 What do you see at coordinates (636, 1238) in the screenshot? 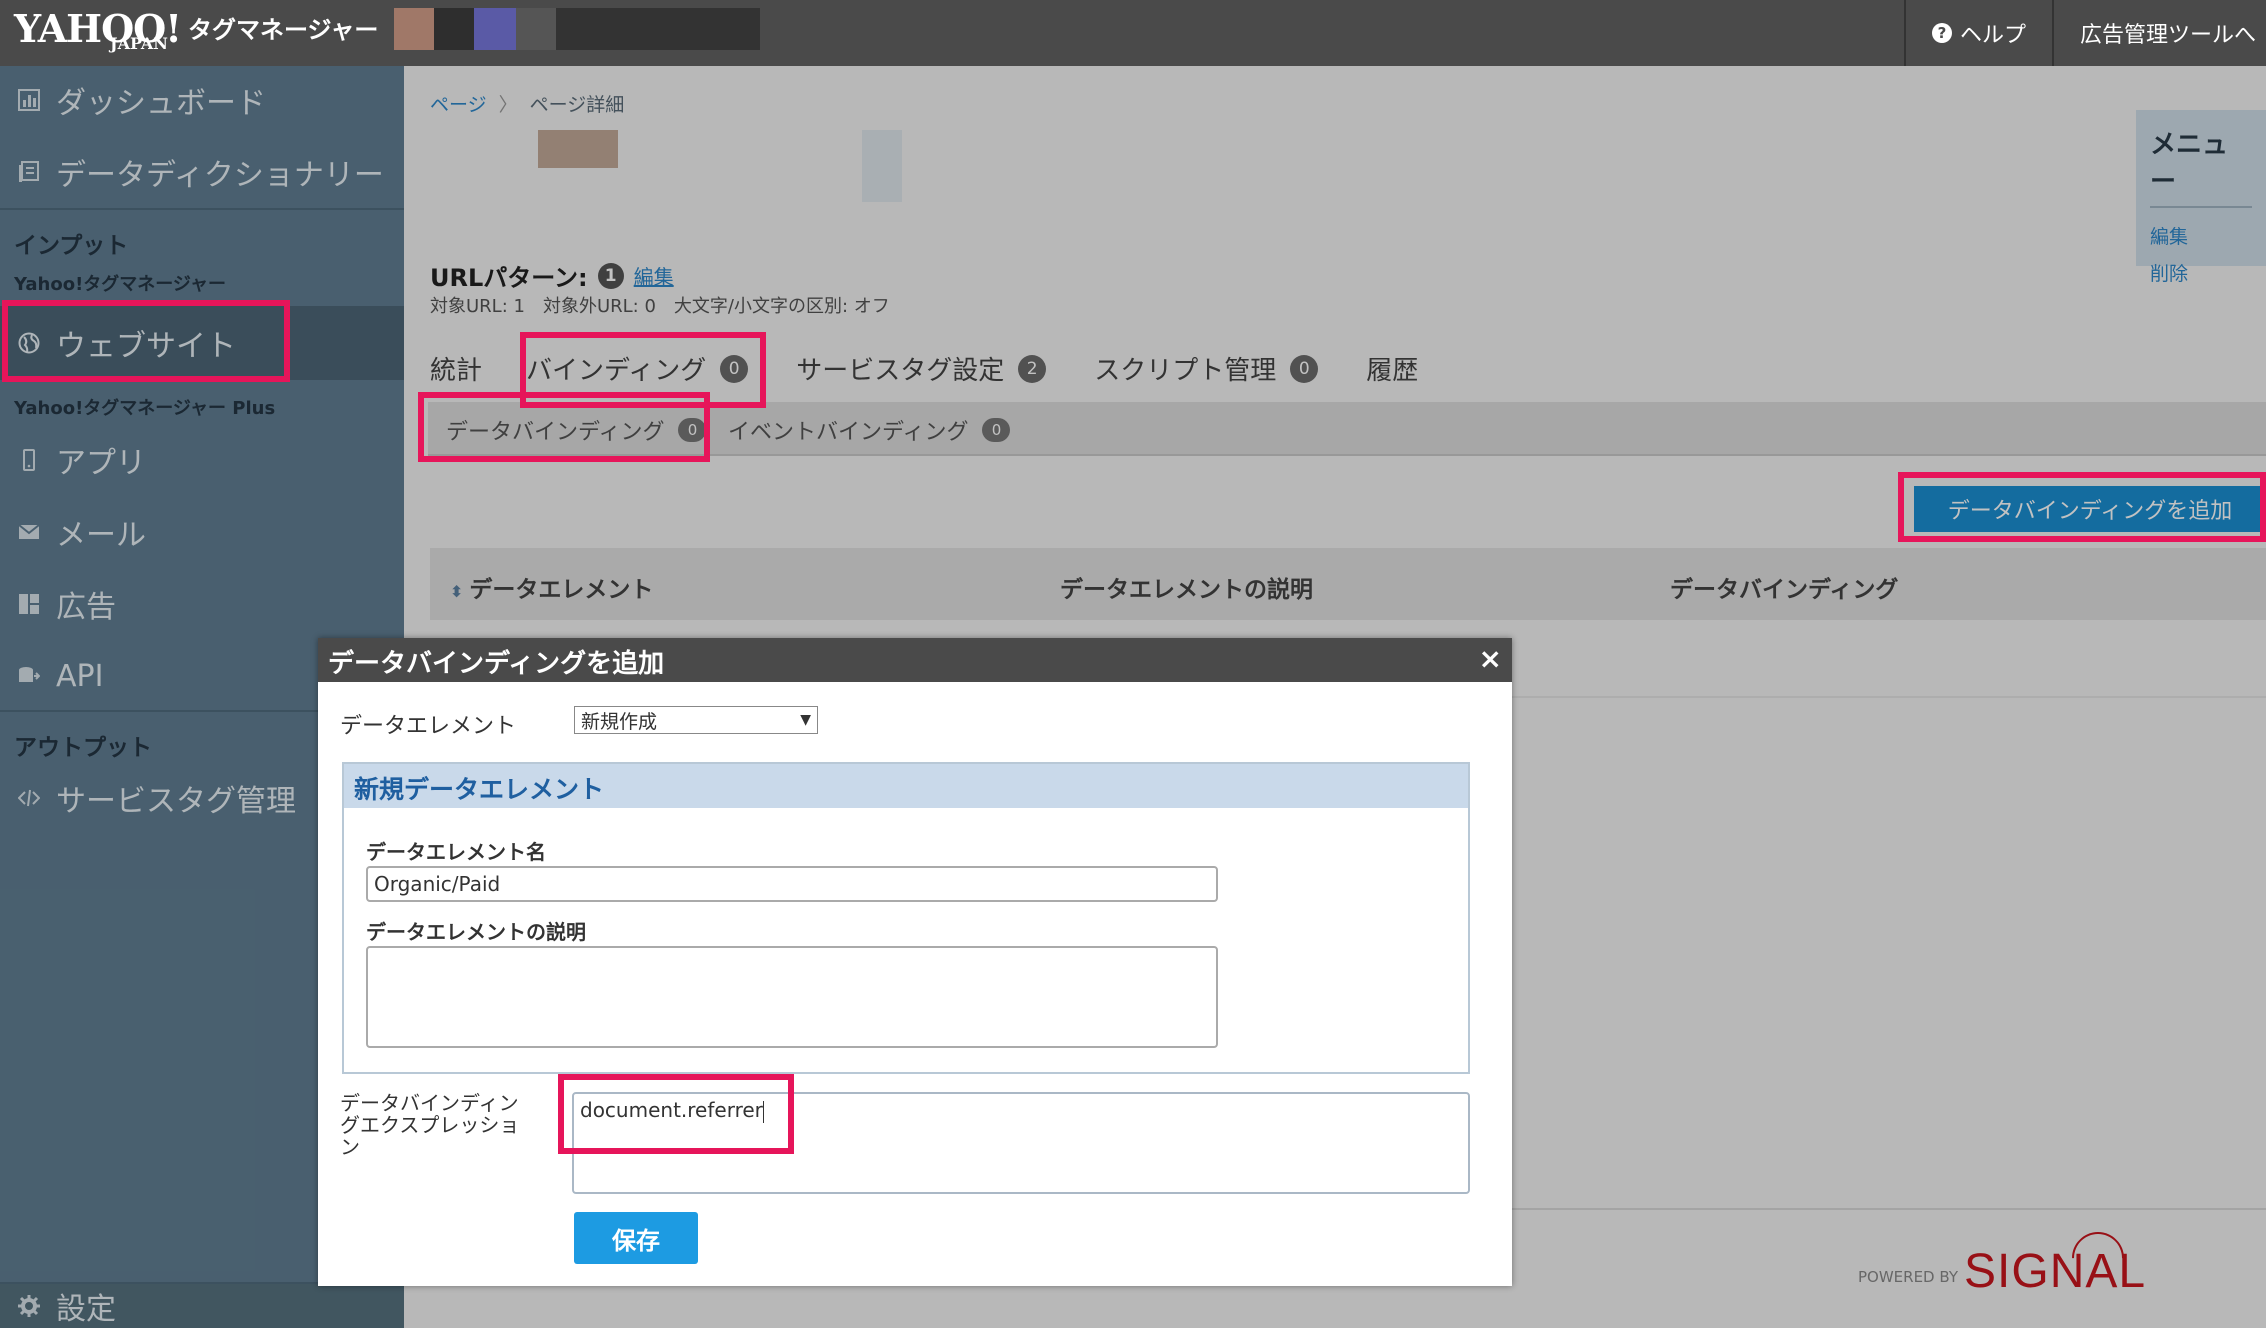
I see `save-button: 保存` at bounding box center [636, 1238].